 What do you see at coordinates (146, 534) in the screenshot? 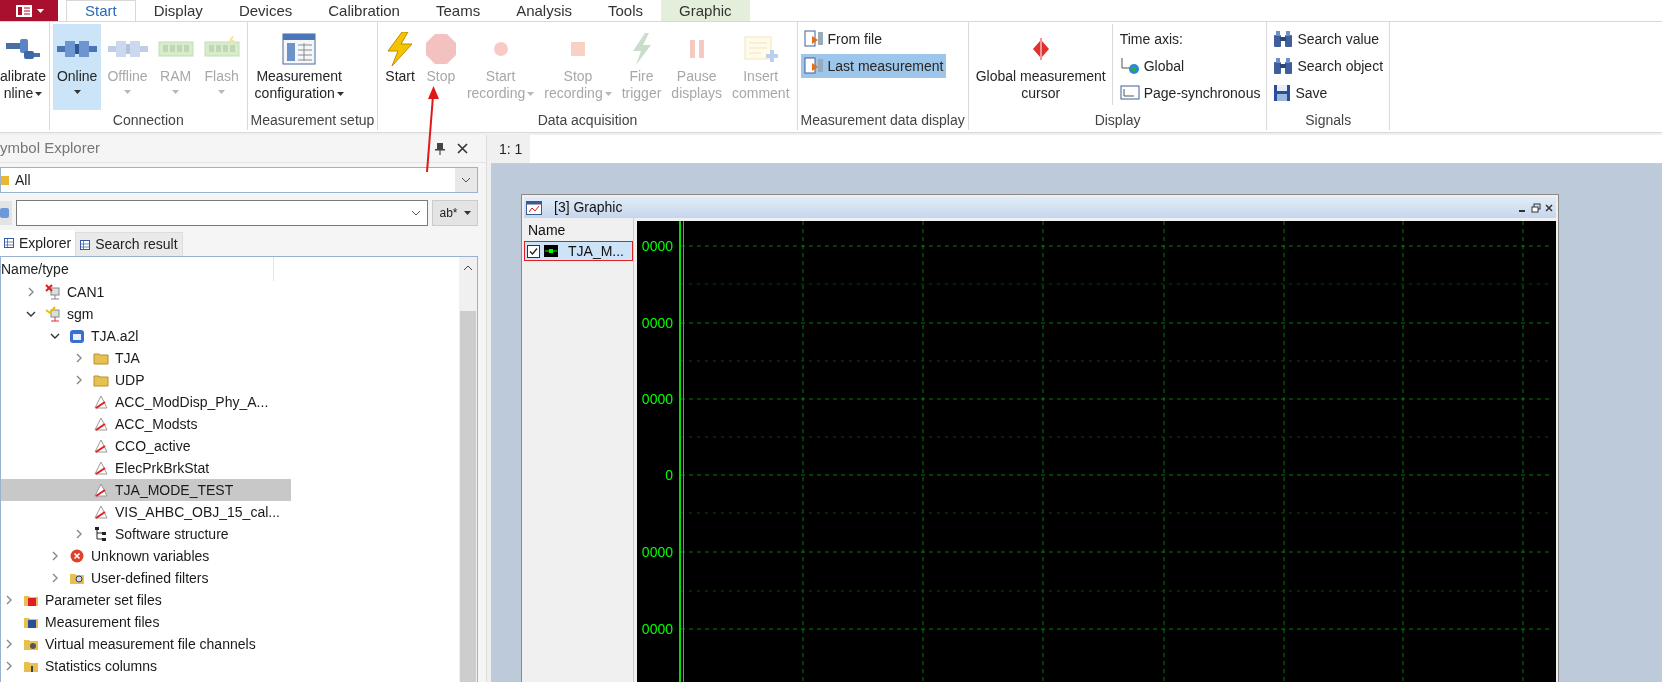
I see `tree-item: Software structure` at bounding box center [146, 534].